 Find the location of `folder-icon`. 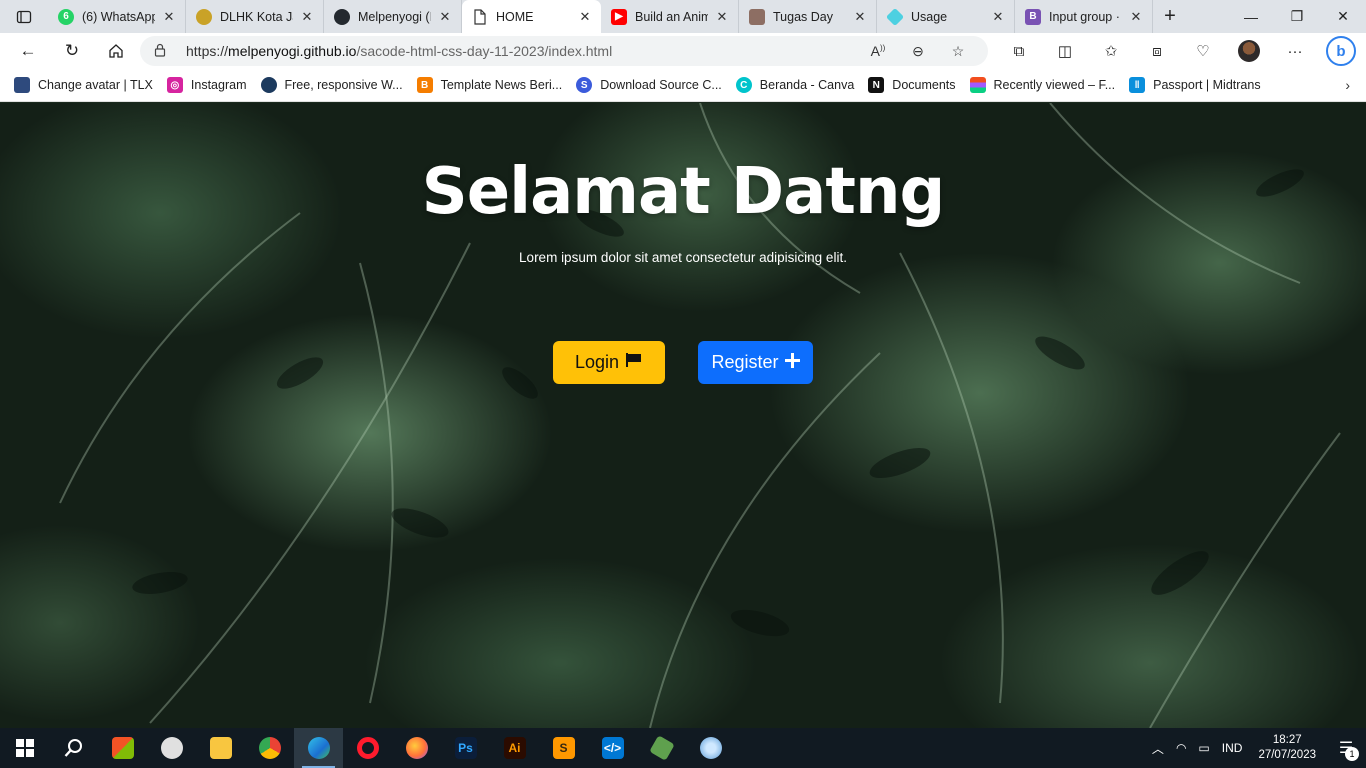

folder-icon is located at coordinates (757, 16).